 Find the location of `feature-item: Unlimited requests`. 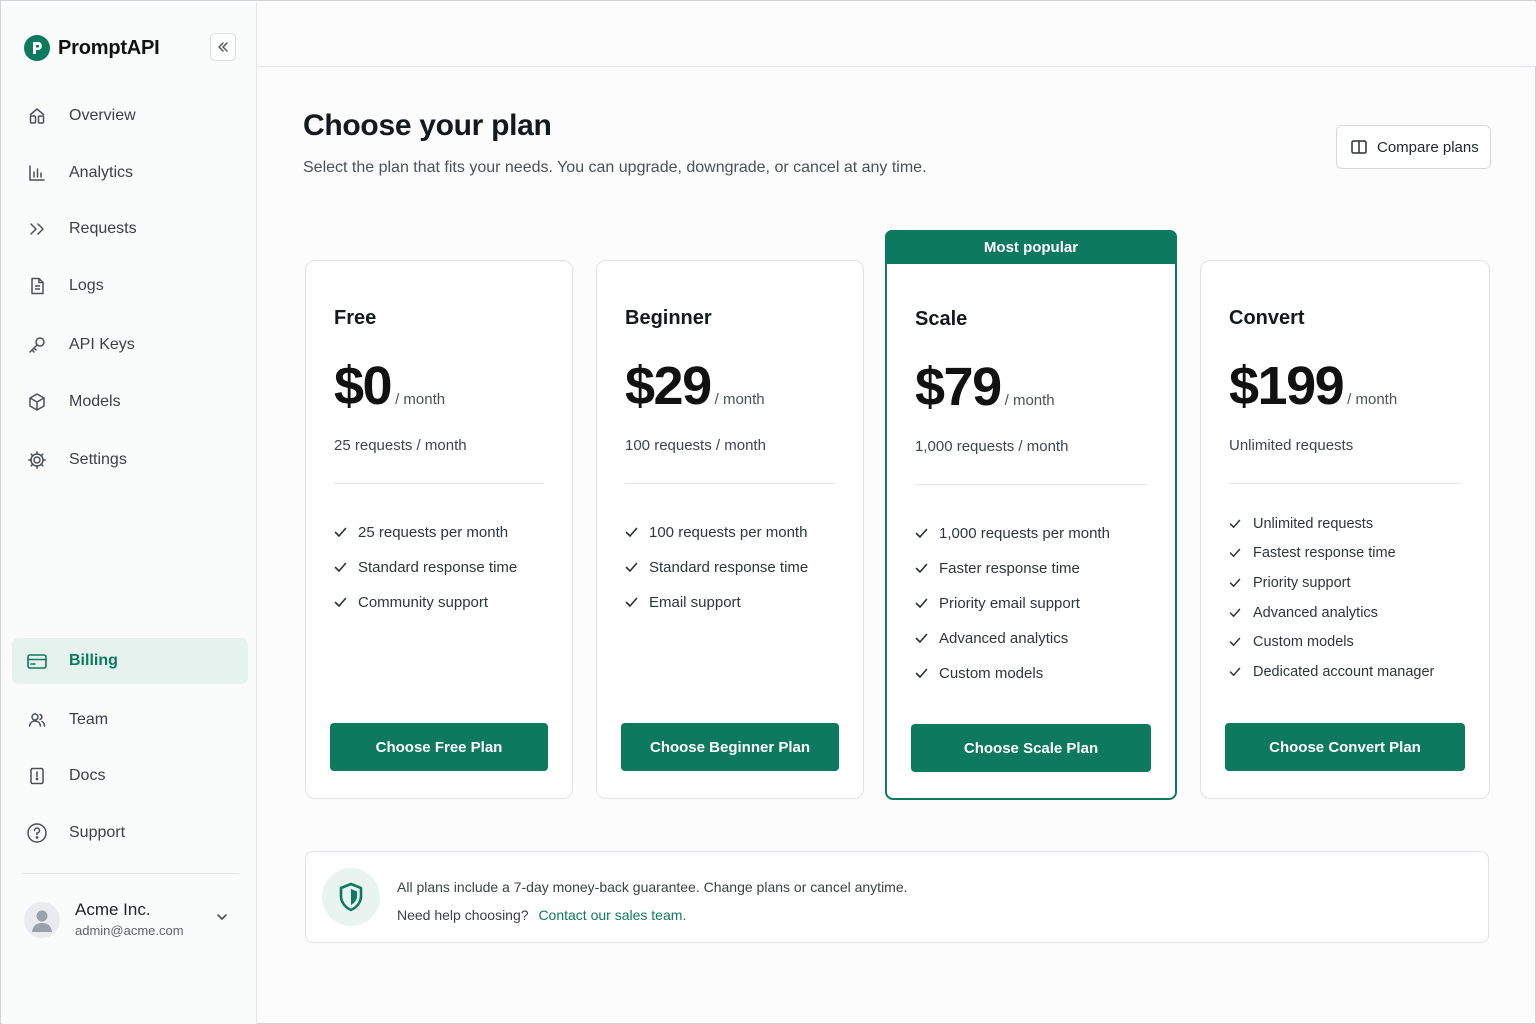

feature-item: Unlimited requests is located at coordinates (1331, 524).